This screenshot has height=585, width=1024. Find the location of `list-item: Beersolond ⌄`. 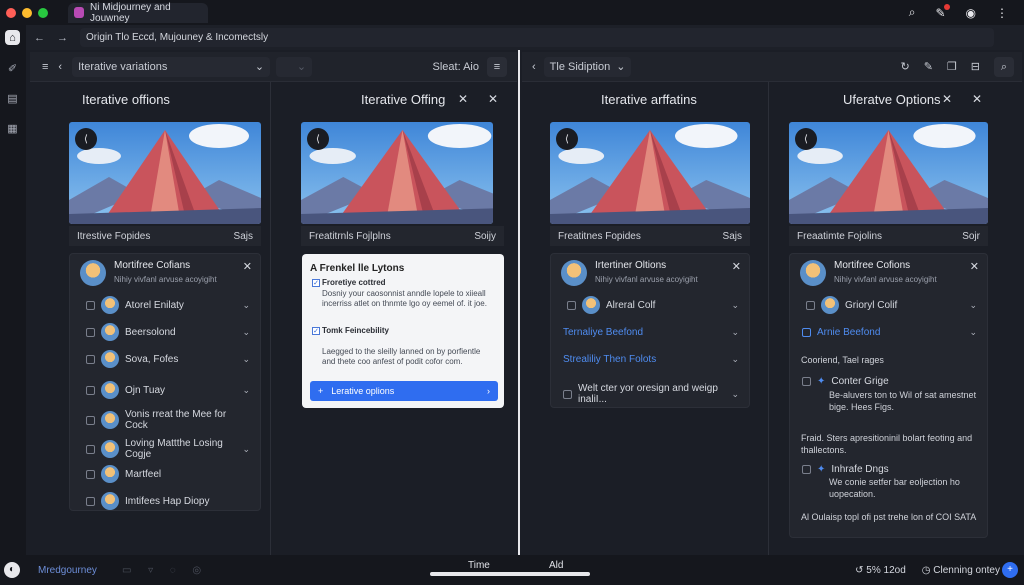

list-item: Beersolond ⌄ is located at coordinates (168, 332).